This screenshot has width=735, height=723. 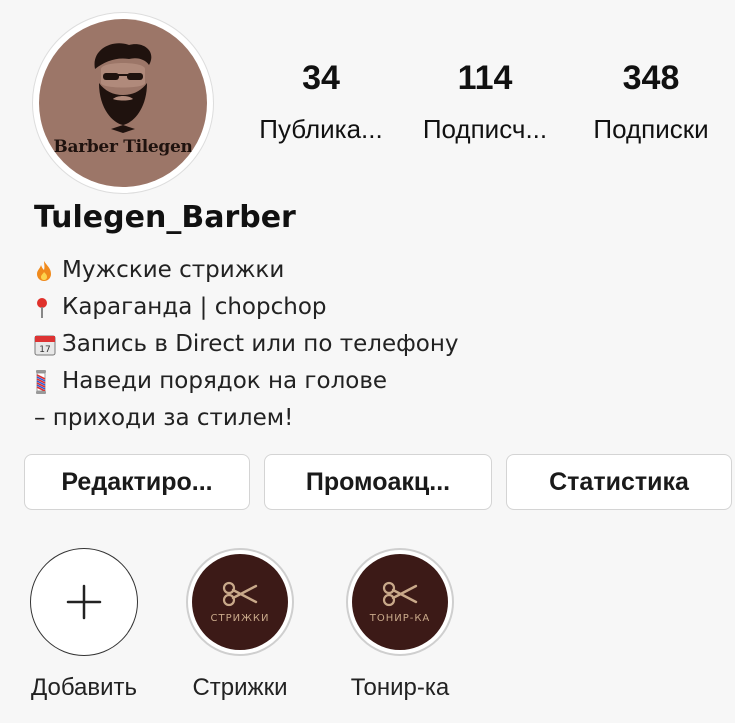 I want to click on plus-icon, so click(x=84, y=602).